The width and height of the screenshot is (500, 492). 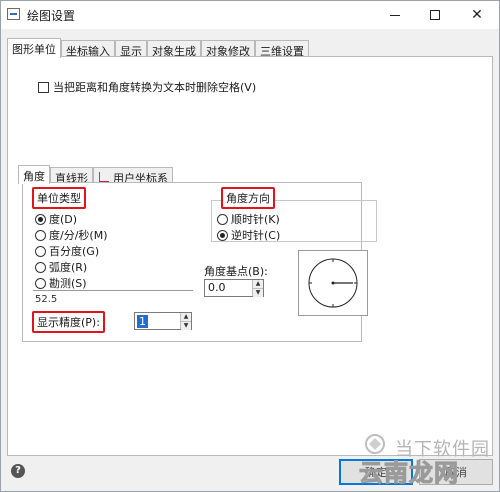 I want to click on unit-subtabs: 角度 直线形 用户坐标系, so click(x=95, y=175).